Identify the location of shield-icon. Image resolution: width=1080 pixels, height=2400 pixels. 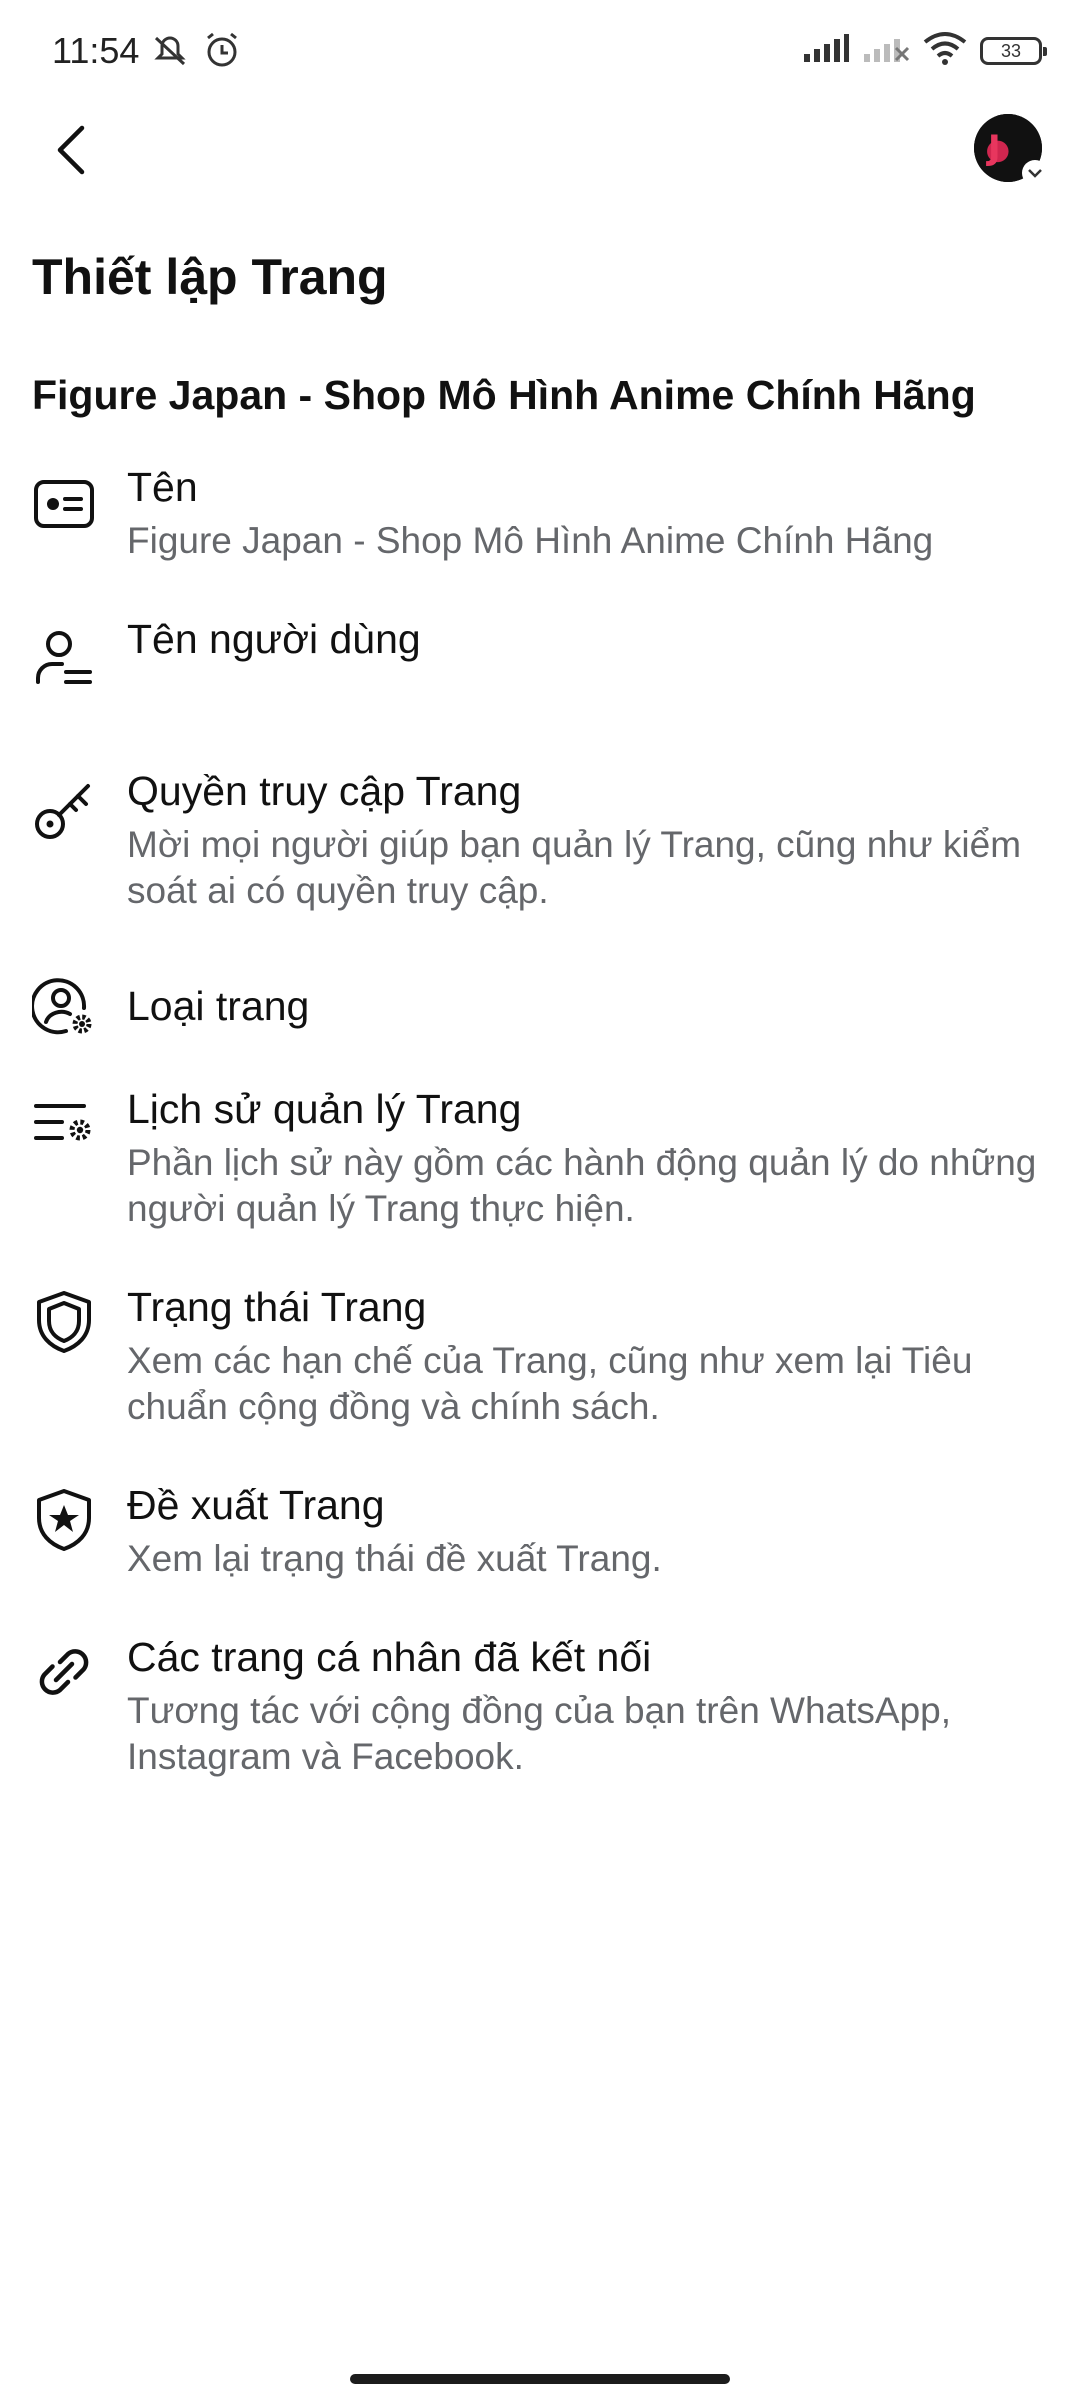
(64, 1322).